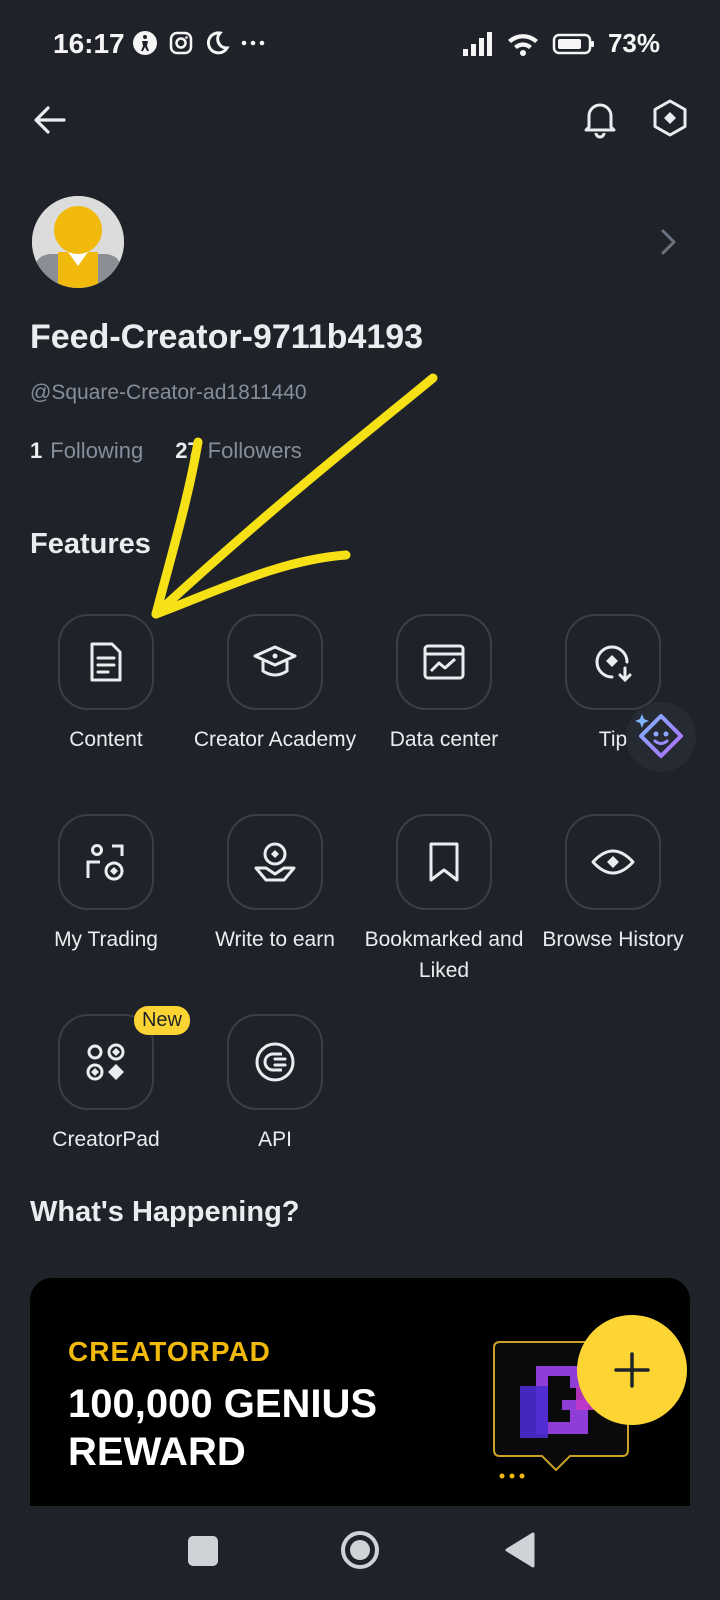  What do you see at coordinates (573, 43) in the screenshot?
I see `battery-icon` at bounding box center [573, 43].